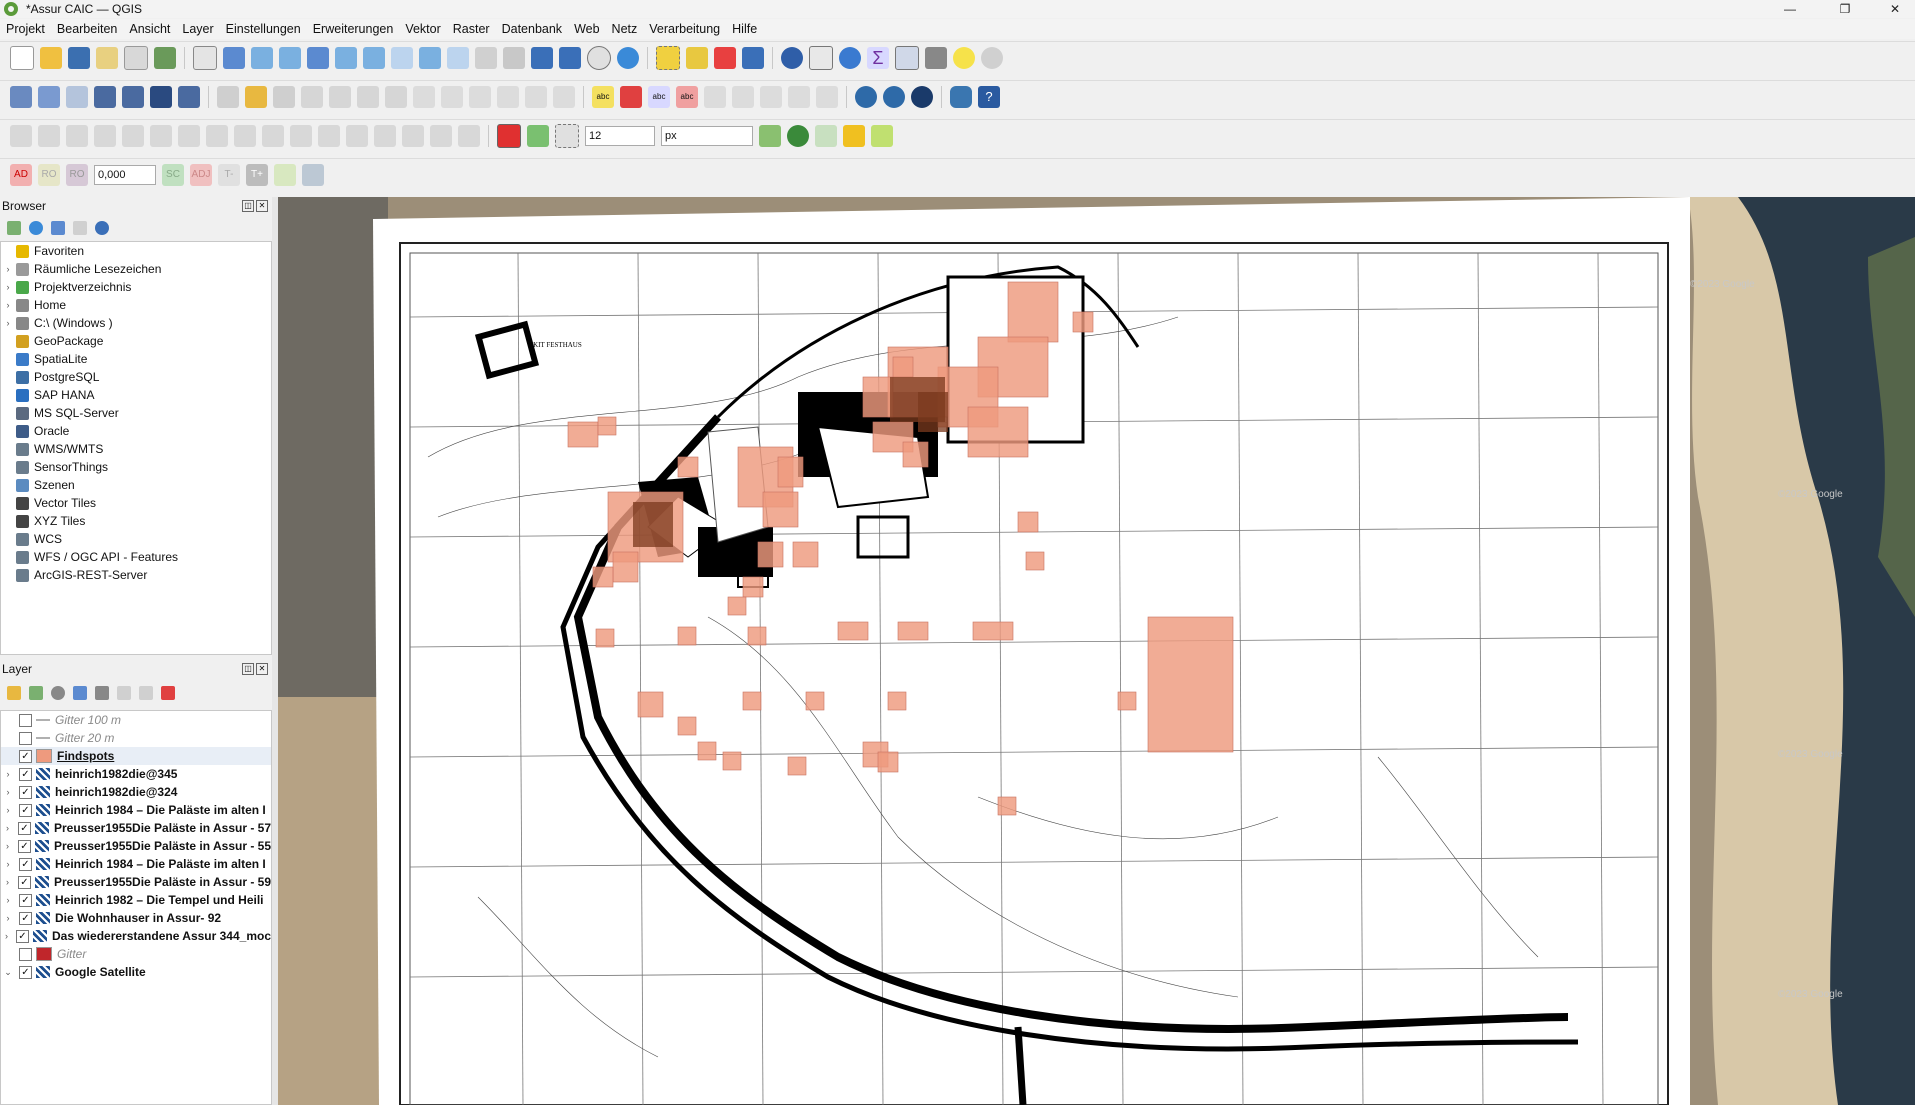 This screenshot has width=1915, height=1105. Describe the element at coordinates (229, 175) in the screenshot. I see `t-minus-icon: T-` at that location.